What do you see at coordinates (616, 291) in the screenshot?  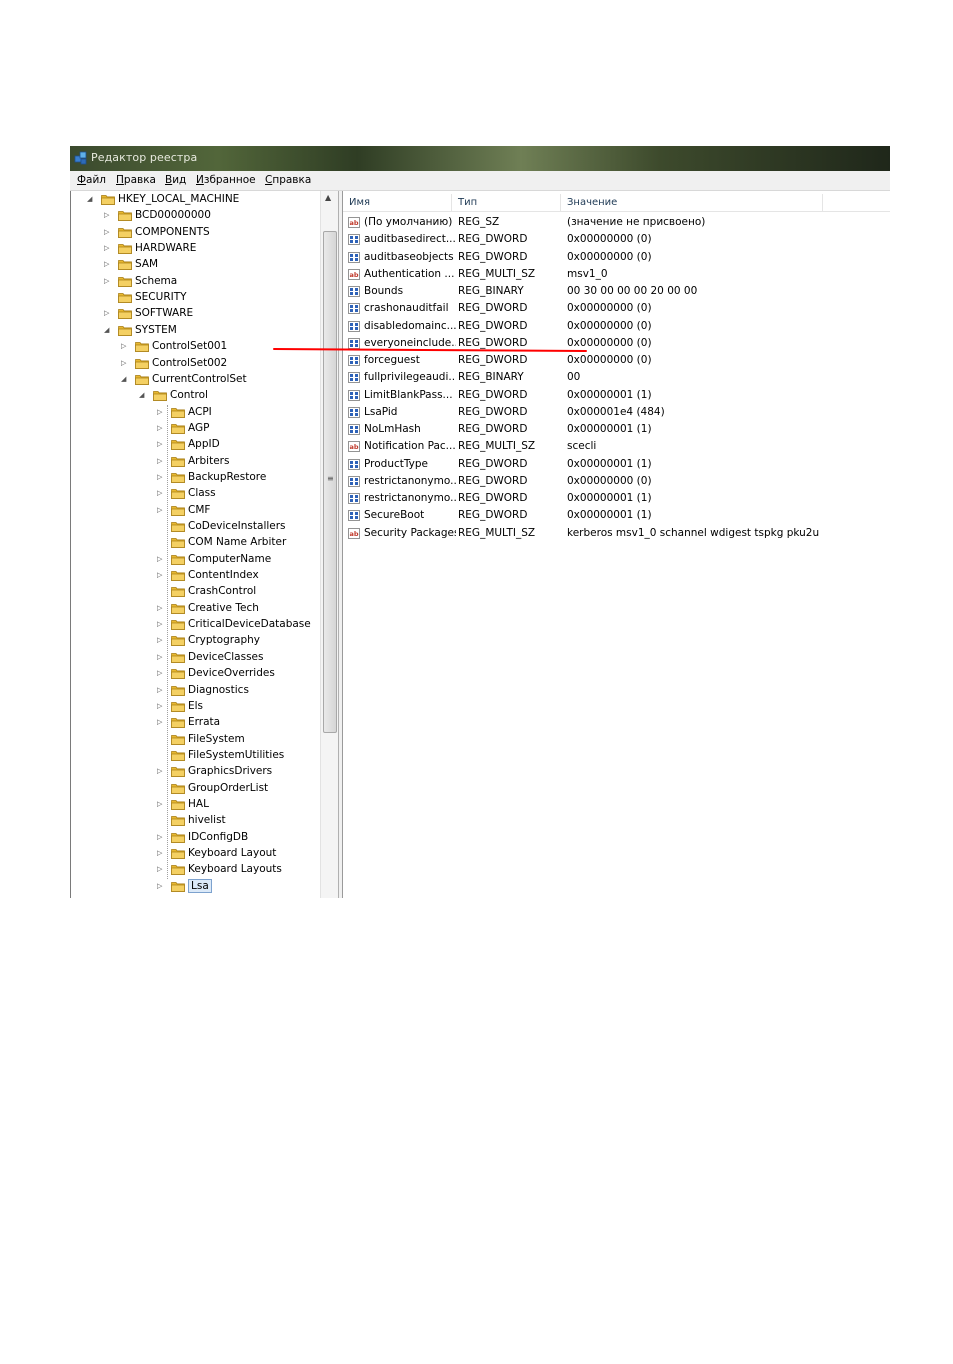 I see `registry-value-row: Bounds REG_BINARY 00 30 00 00 00 20 00 00` at bounding box center [616, 291].